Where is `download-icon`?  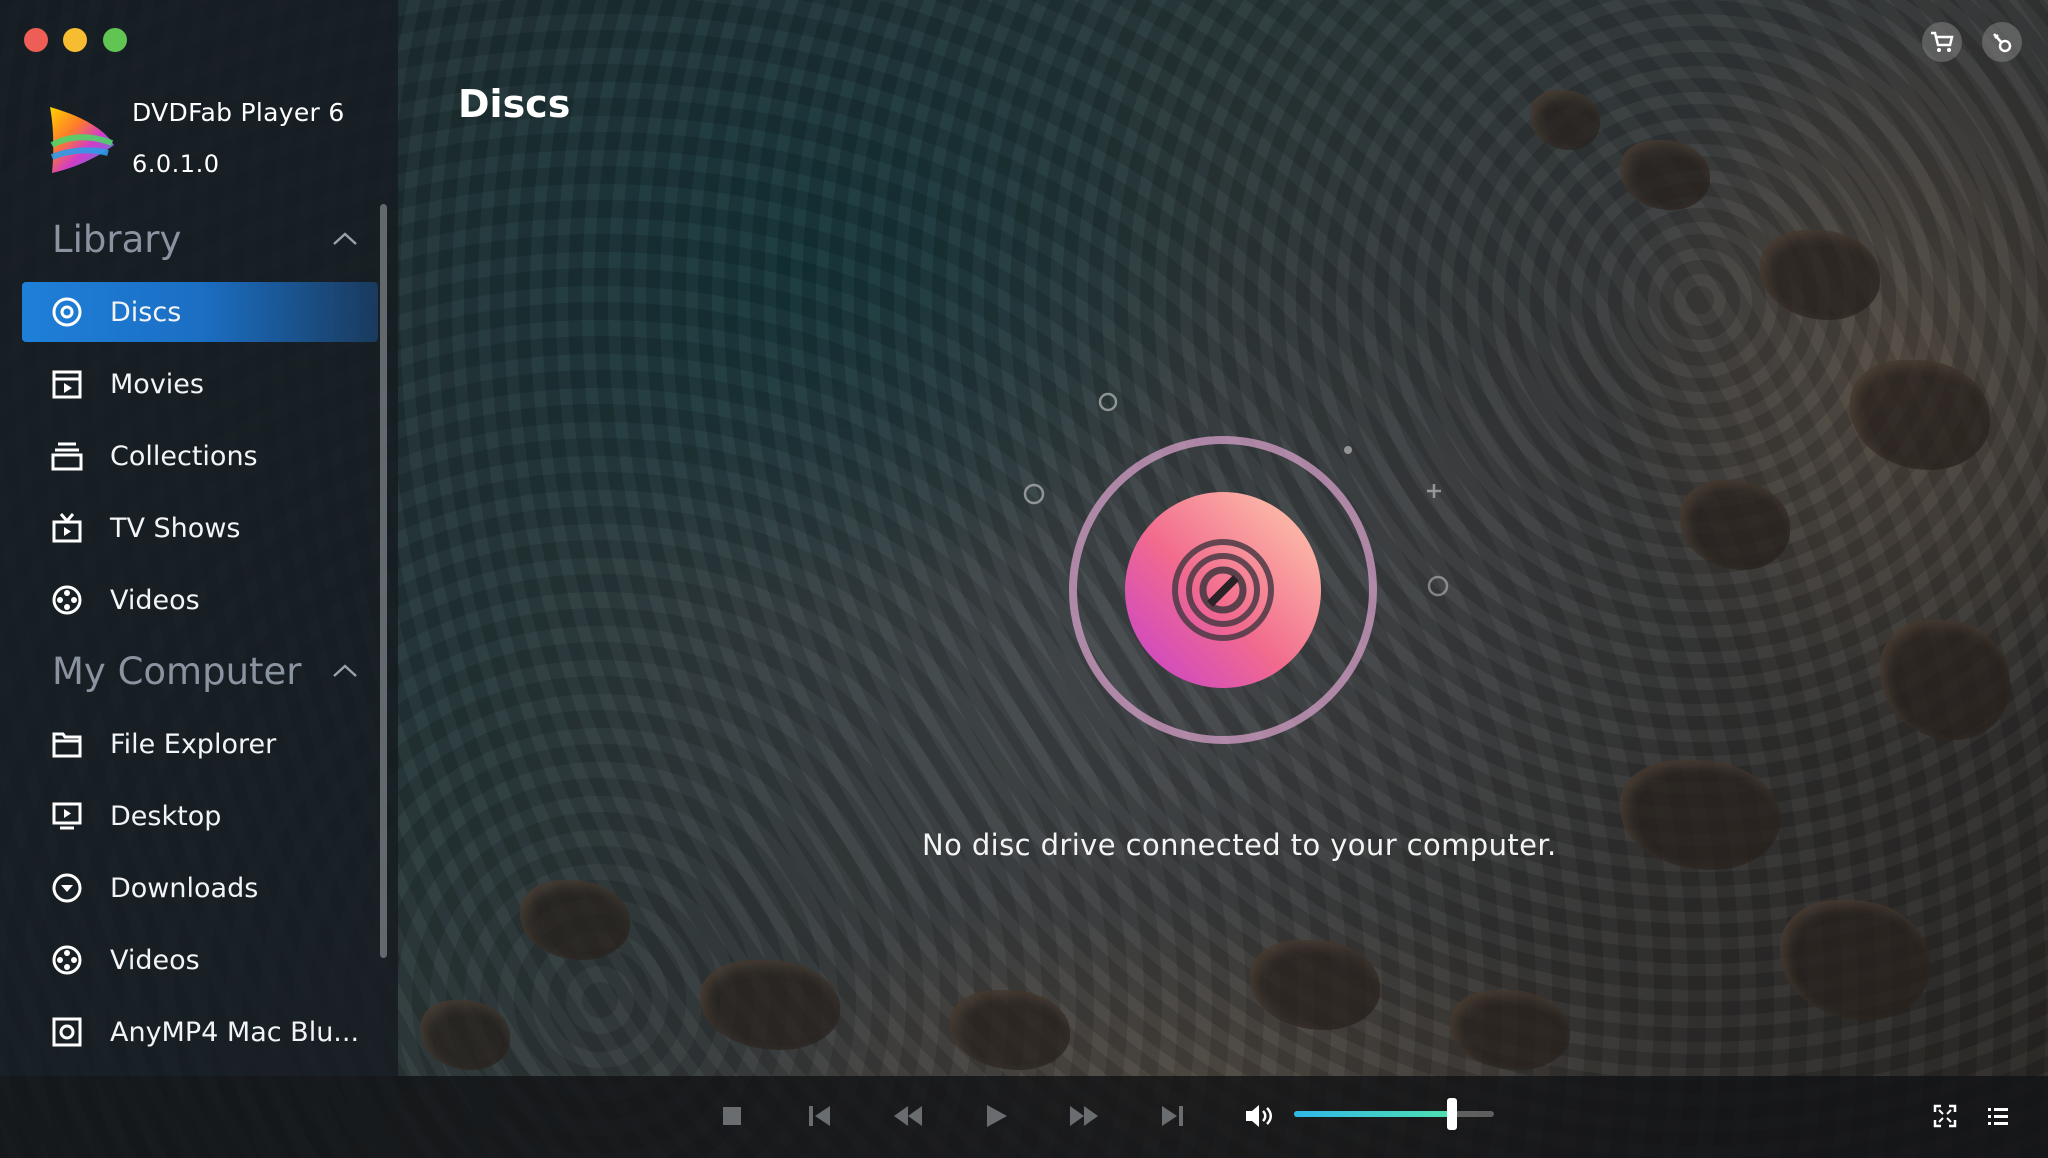
download-icon is located at coordinates (67, 888).